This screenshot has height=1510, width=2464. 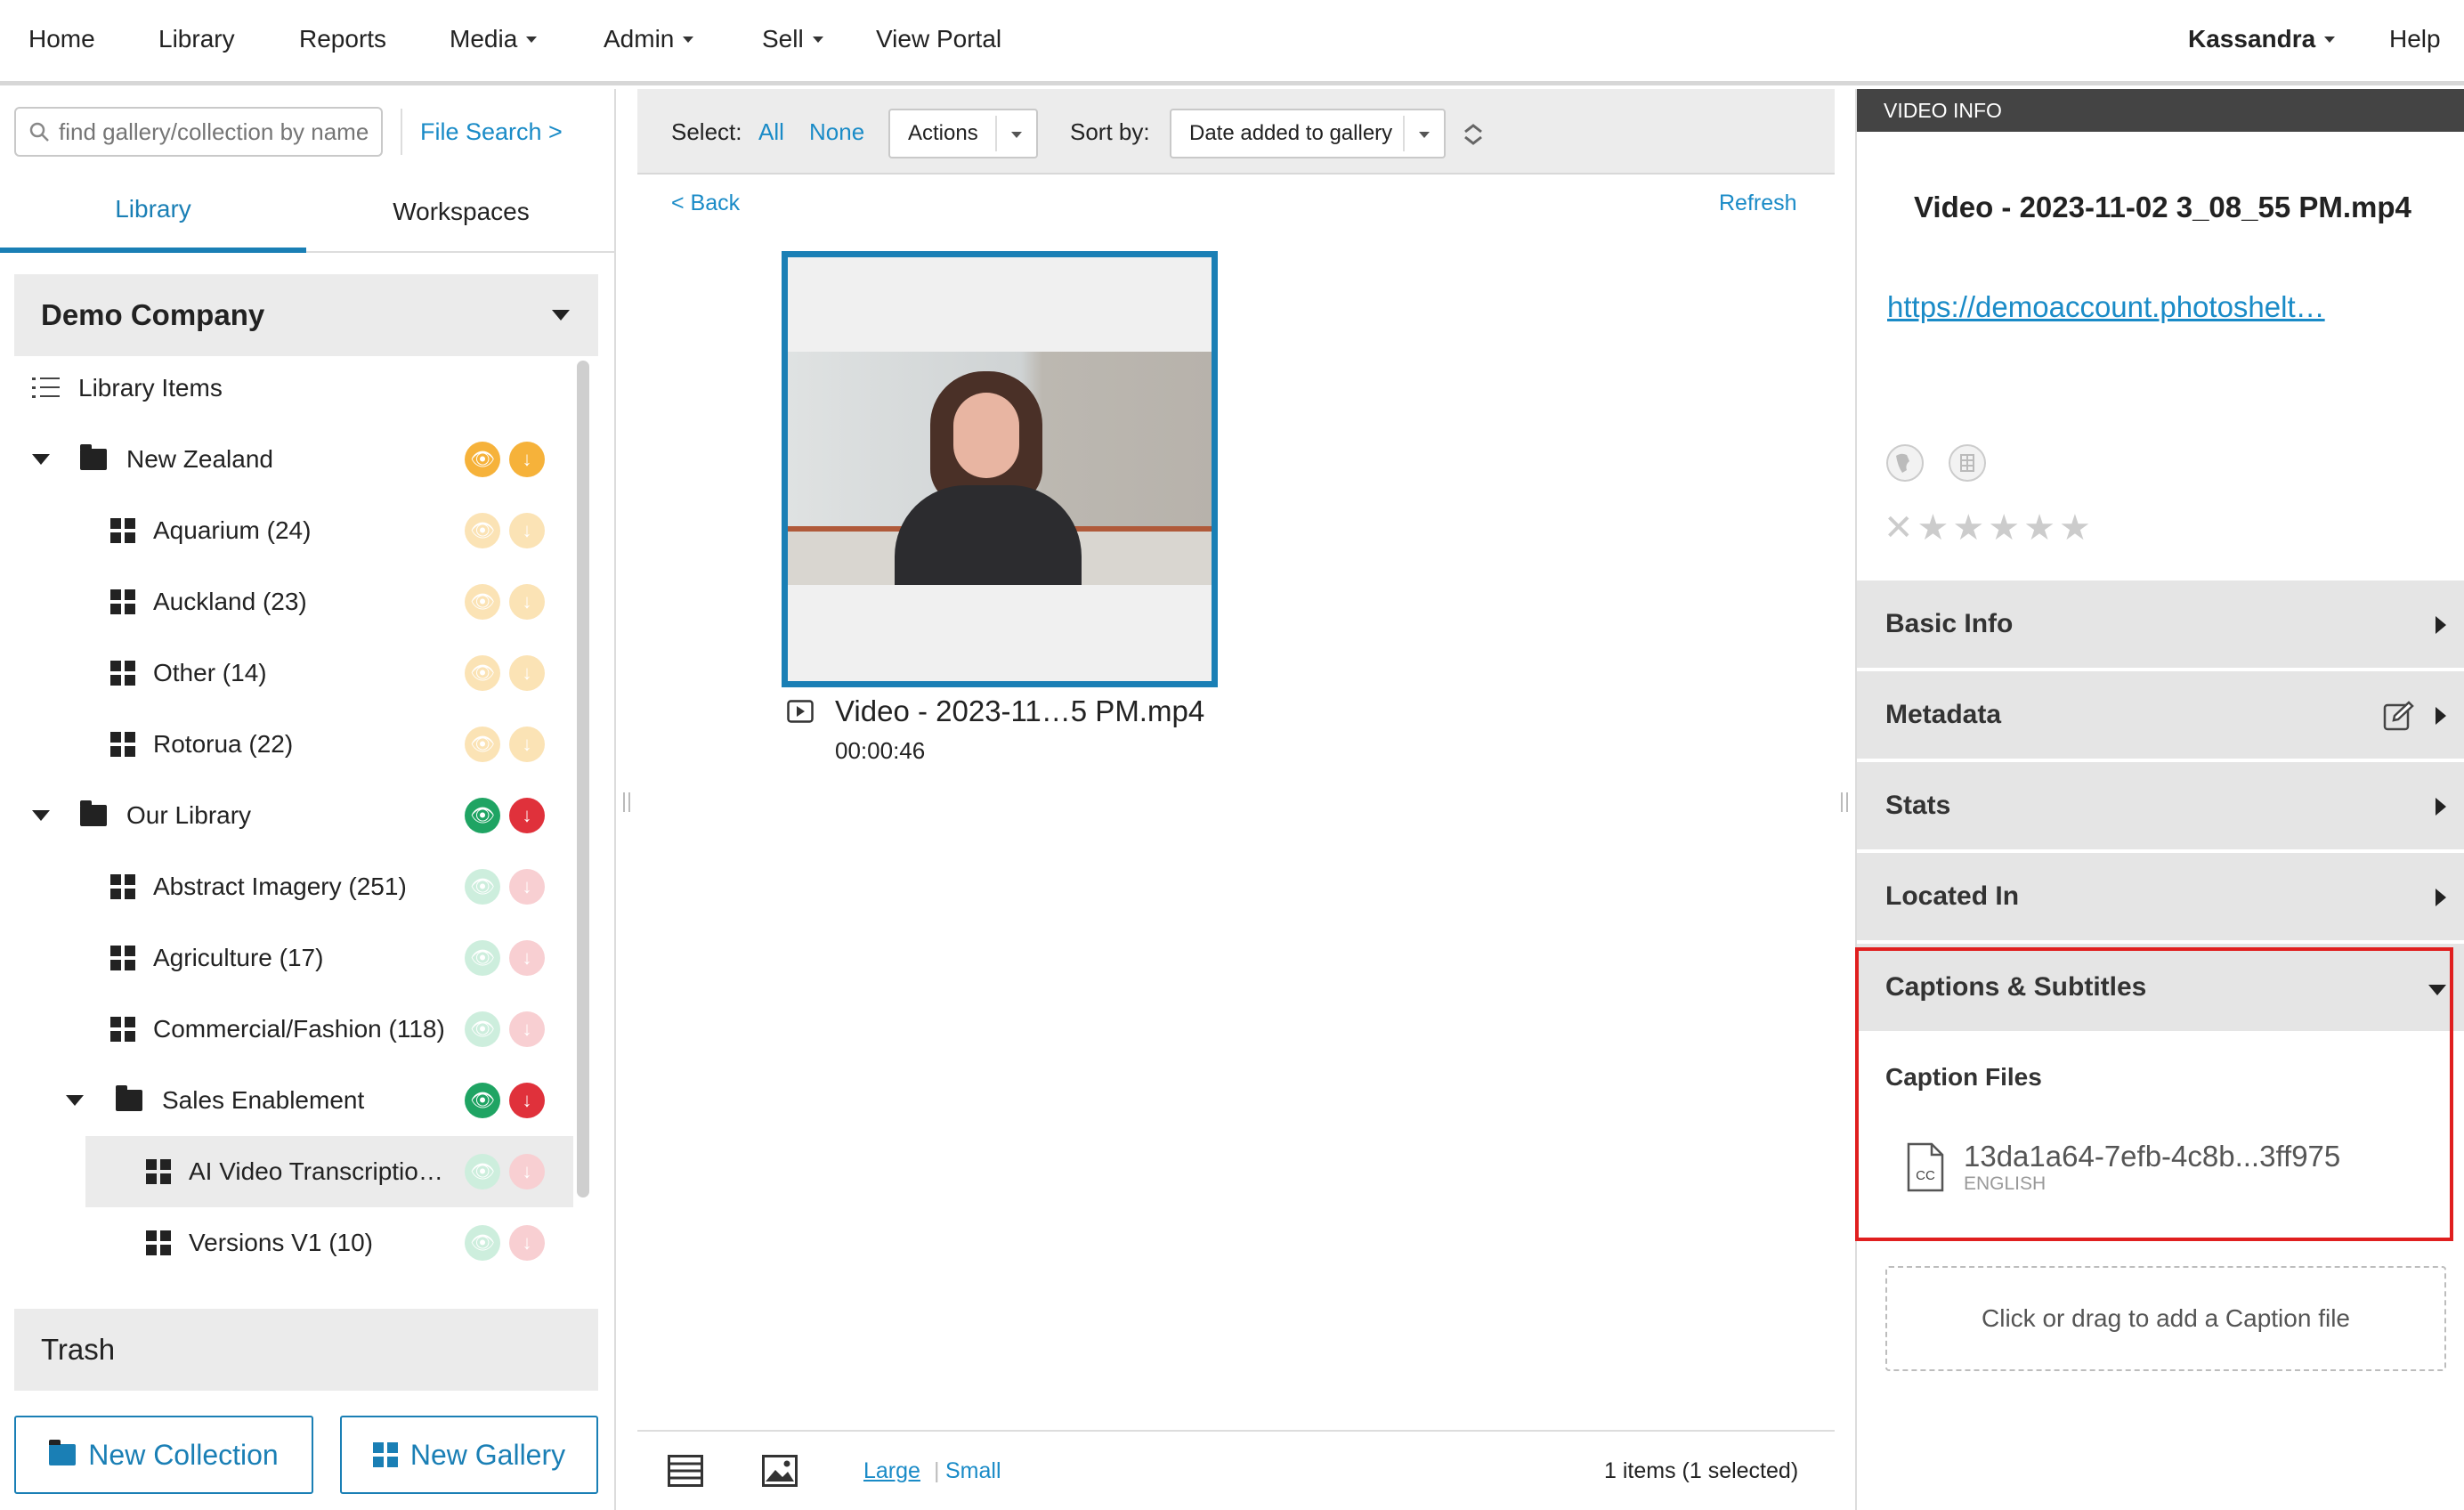 What do you see at coordinates (2415, 39) in the screenshot?
I see `nav-help: Help` at bounding box center [2415, 39].